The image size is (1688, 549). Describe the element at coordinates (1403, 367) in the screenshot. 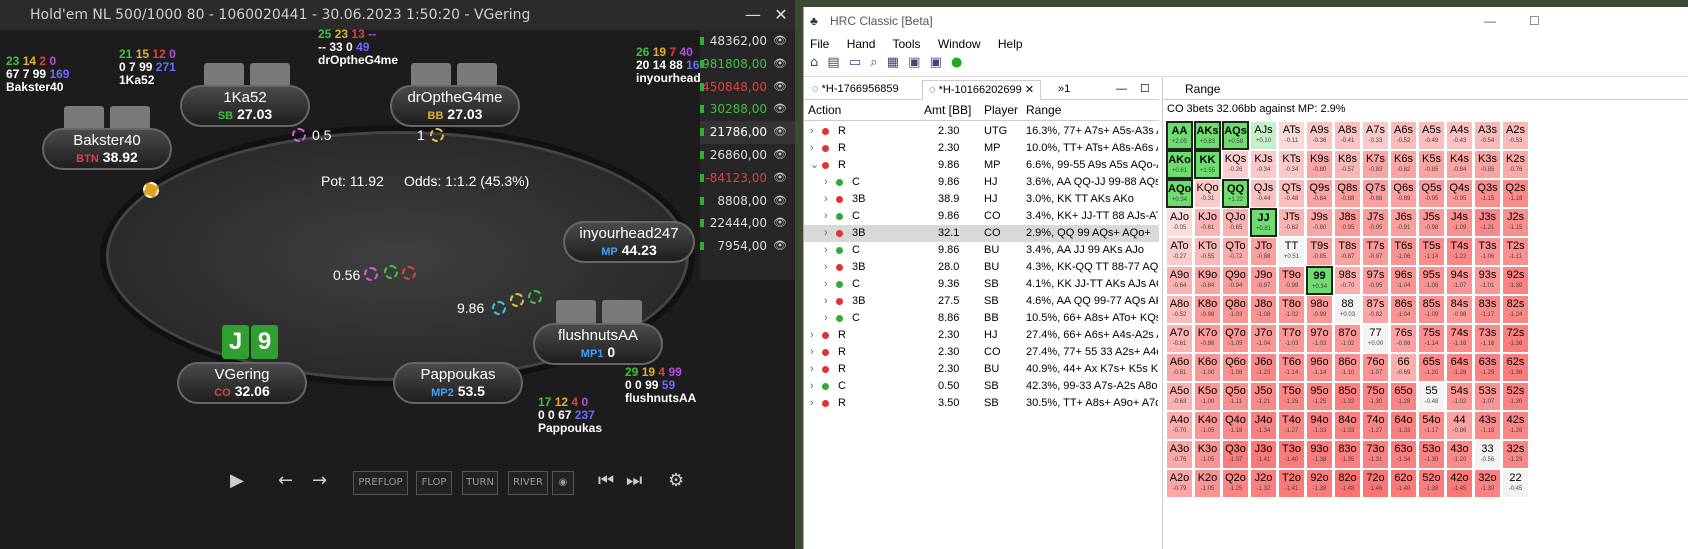

I see `hand-cell-66: 66 -0.69` at that location.